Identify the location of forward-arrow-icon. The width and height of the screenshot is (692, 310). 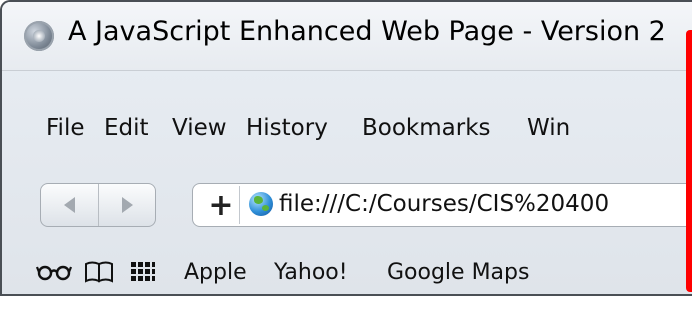
(127, 205).